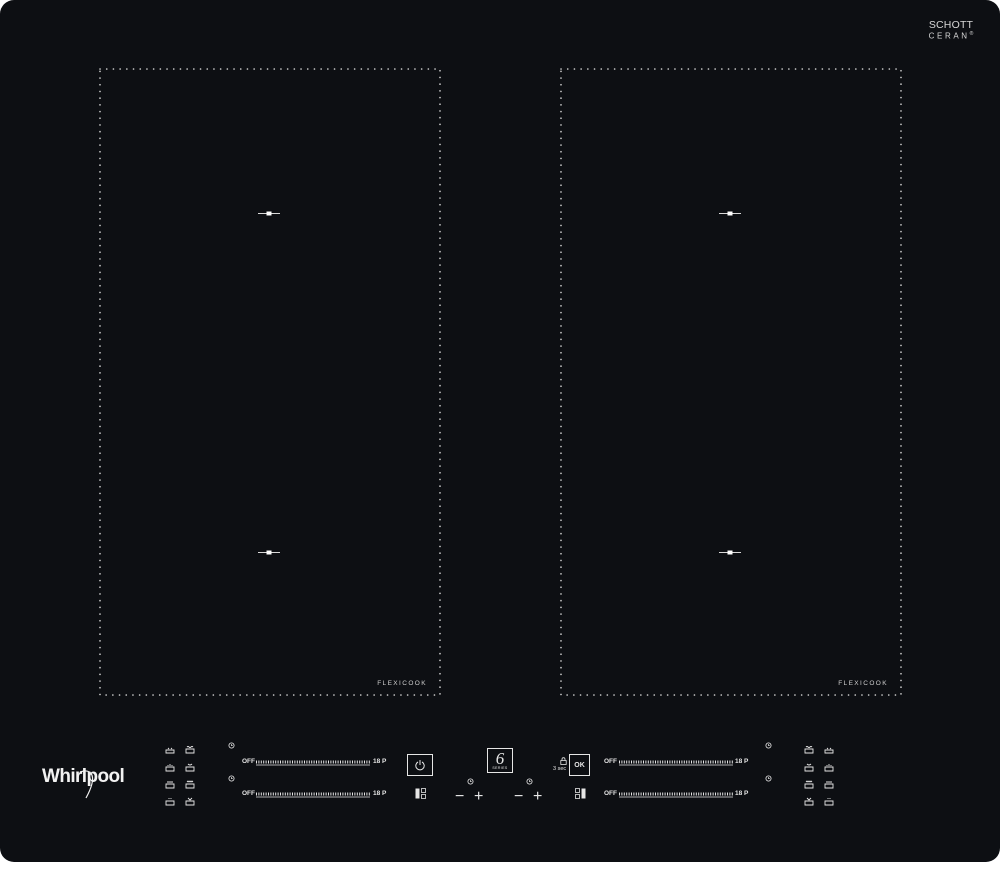 The height and width of the screenshot is (874, 1000). Describe the element at coordinates (579, 765) in the screenshot. I see `ok-button: OK` at that location.